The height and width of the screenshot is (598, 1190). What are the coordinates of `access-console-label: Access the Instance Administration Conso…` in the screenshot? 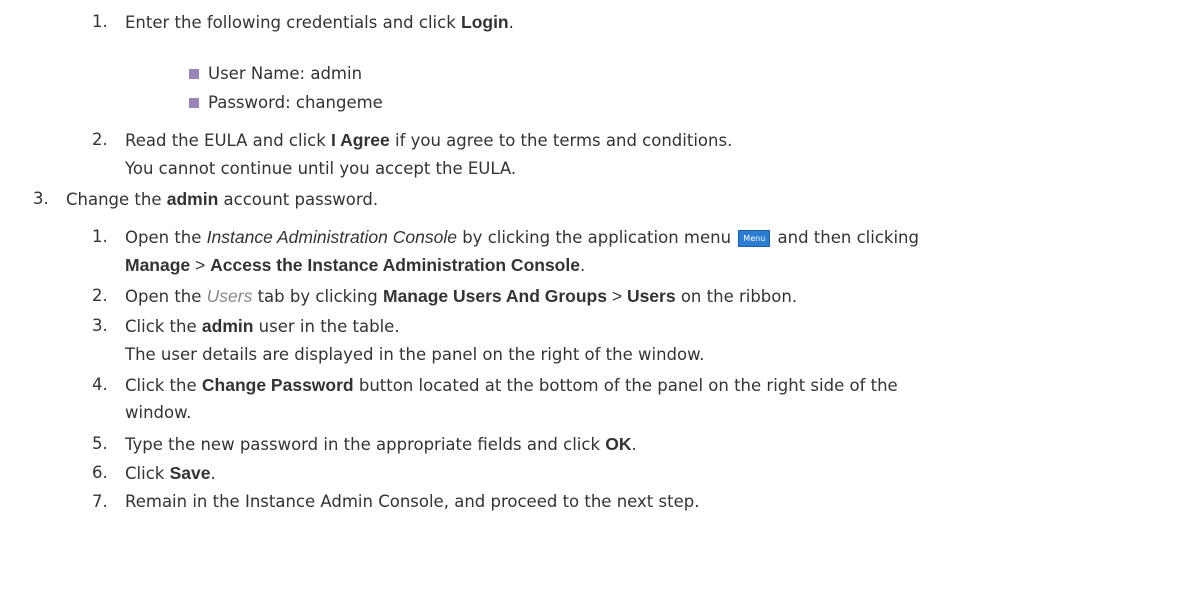 It's located at (395, 265).